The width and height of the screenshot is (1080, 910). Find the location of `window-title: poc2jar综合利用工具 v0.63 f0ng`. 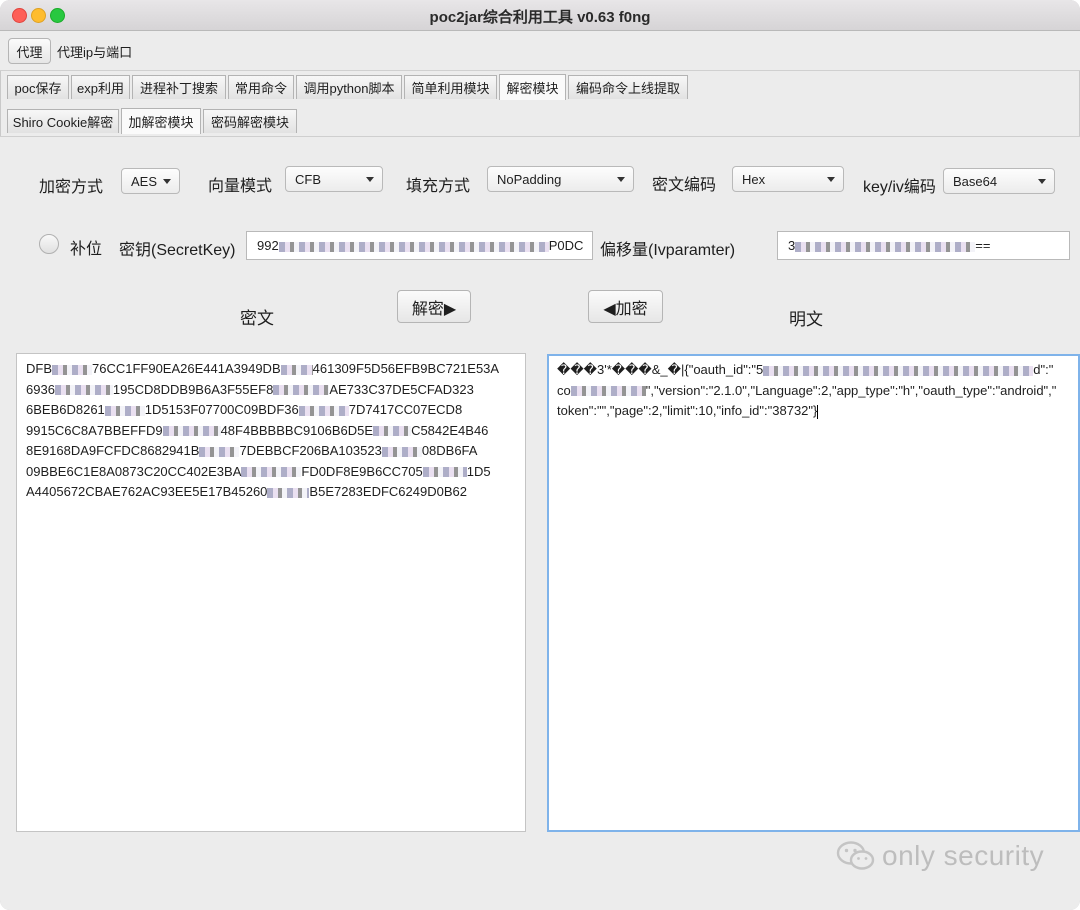

window-title: poc2jar综合利用工具 v0.63 f0ng is located at coordinates (540, 17).